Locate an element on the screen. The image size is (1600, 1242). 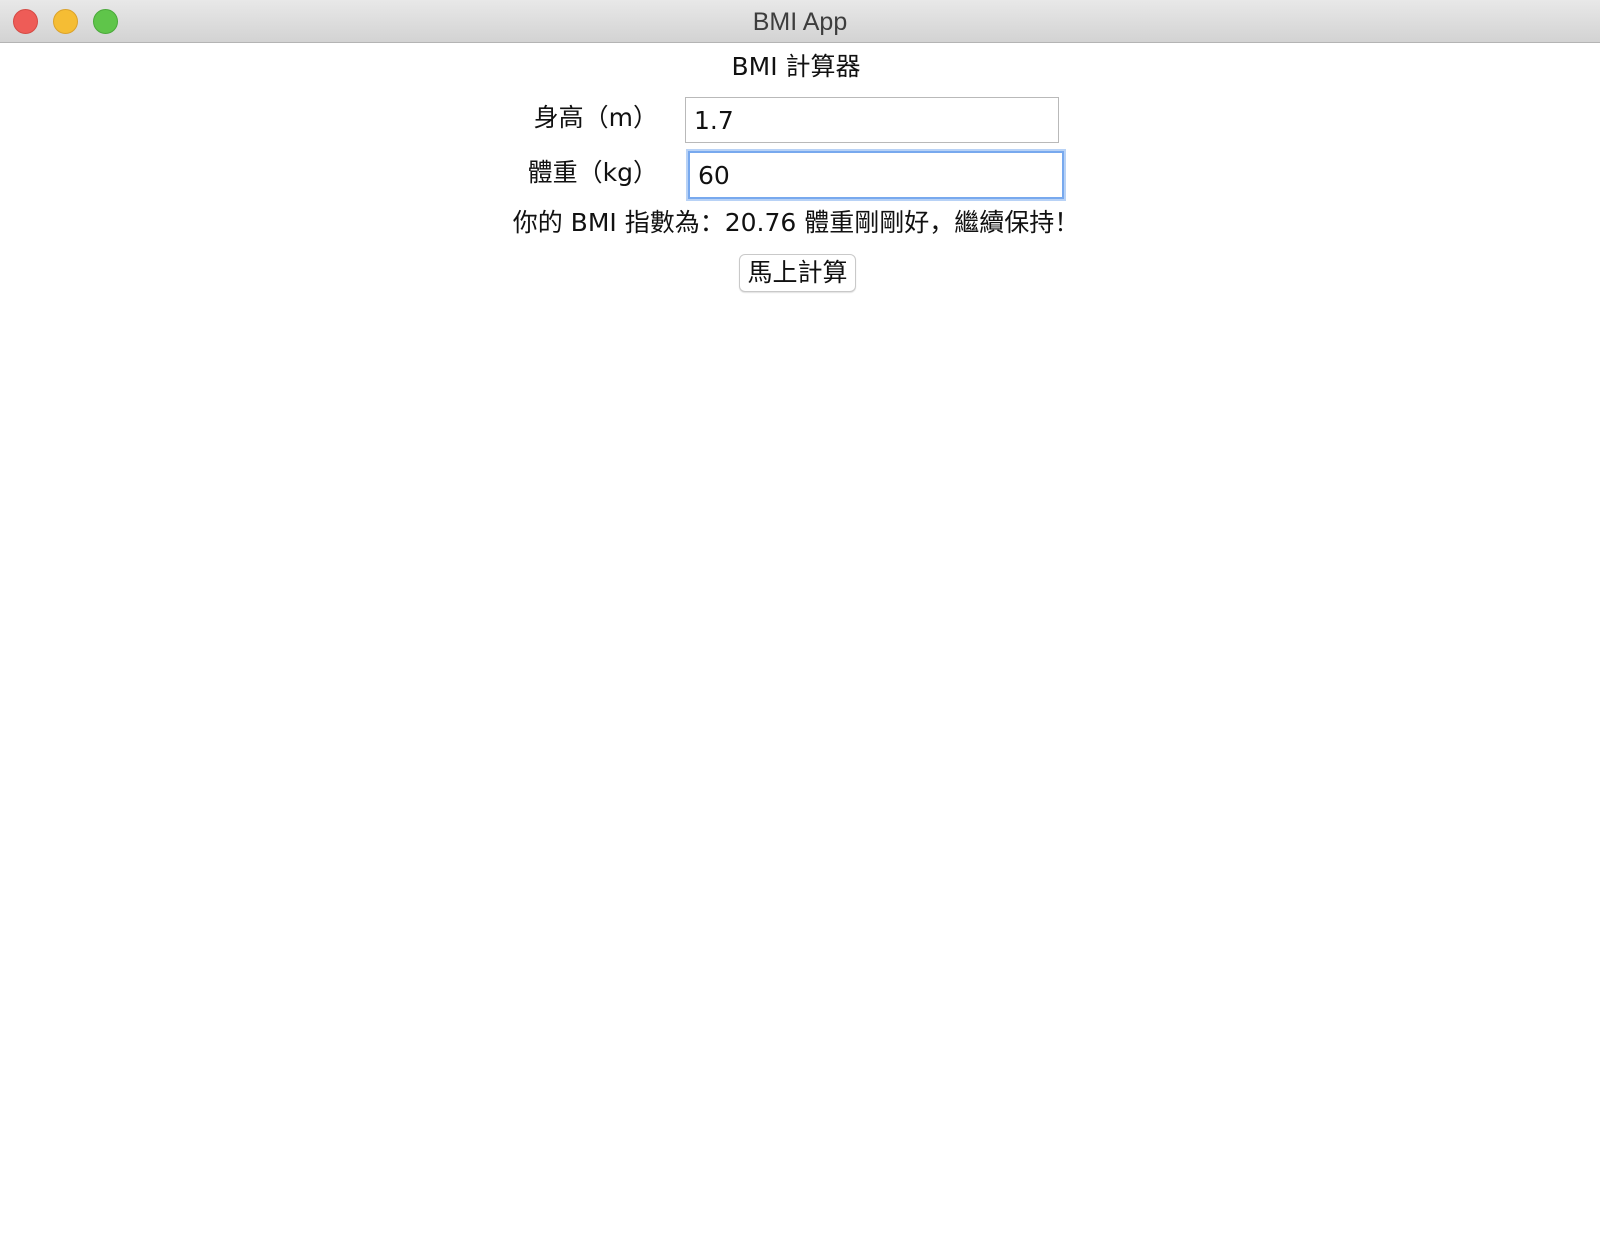
title-bar: BMI App is located at coordinates (800, 21).